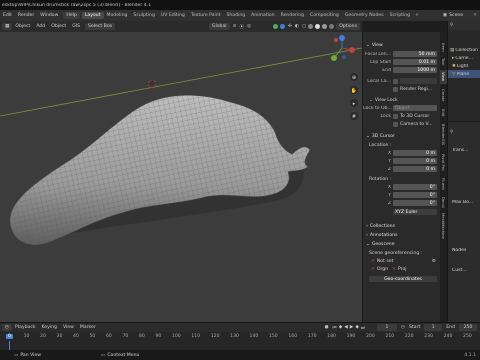 The image size is (480, 360). What do you see at coordinates (415, 203) in the screenshot?
I see `cursor-rot-z-field: 0°` at bounding box center [415, 203].